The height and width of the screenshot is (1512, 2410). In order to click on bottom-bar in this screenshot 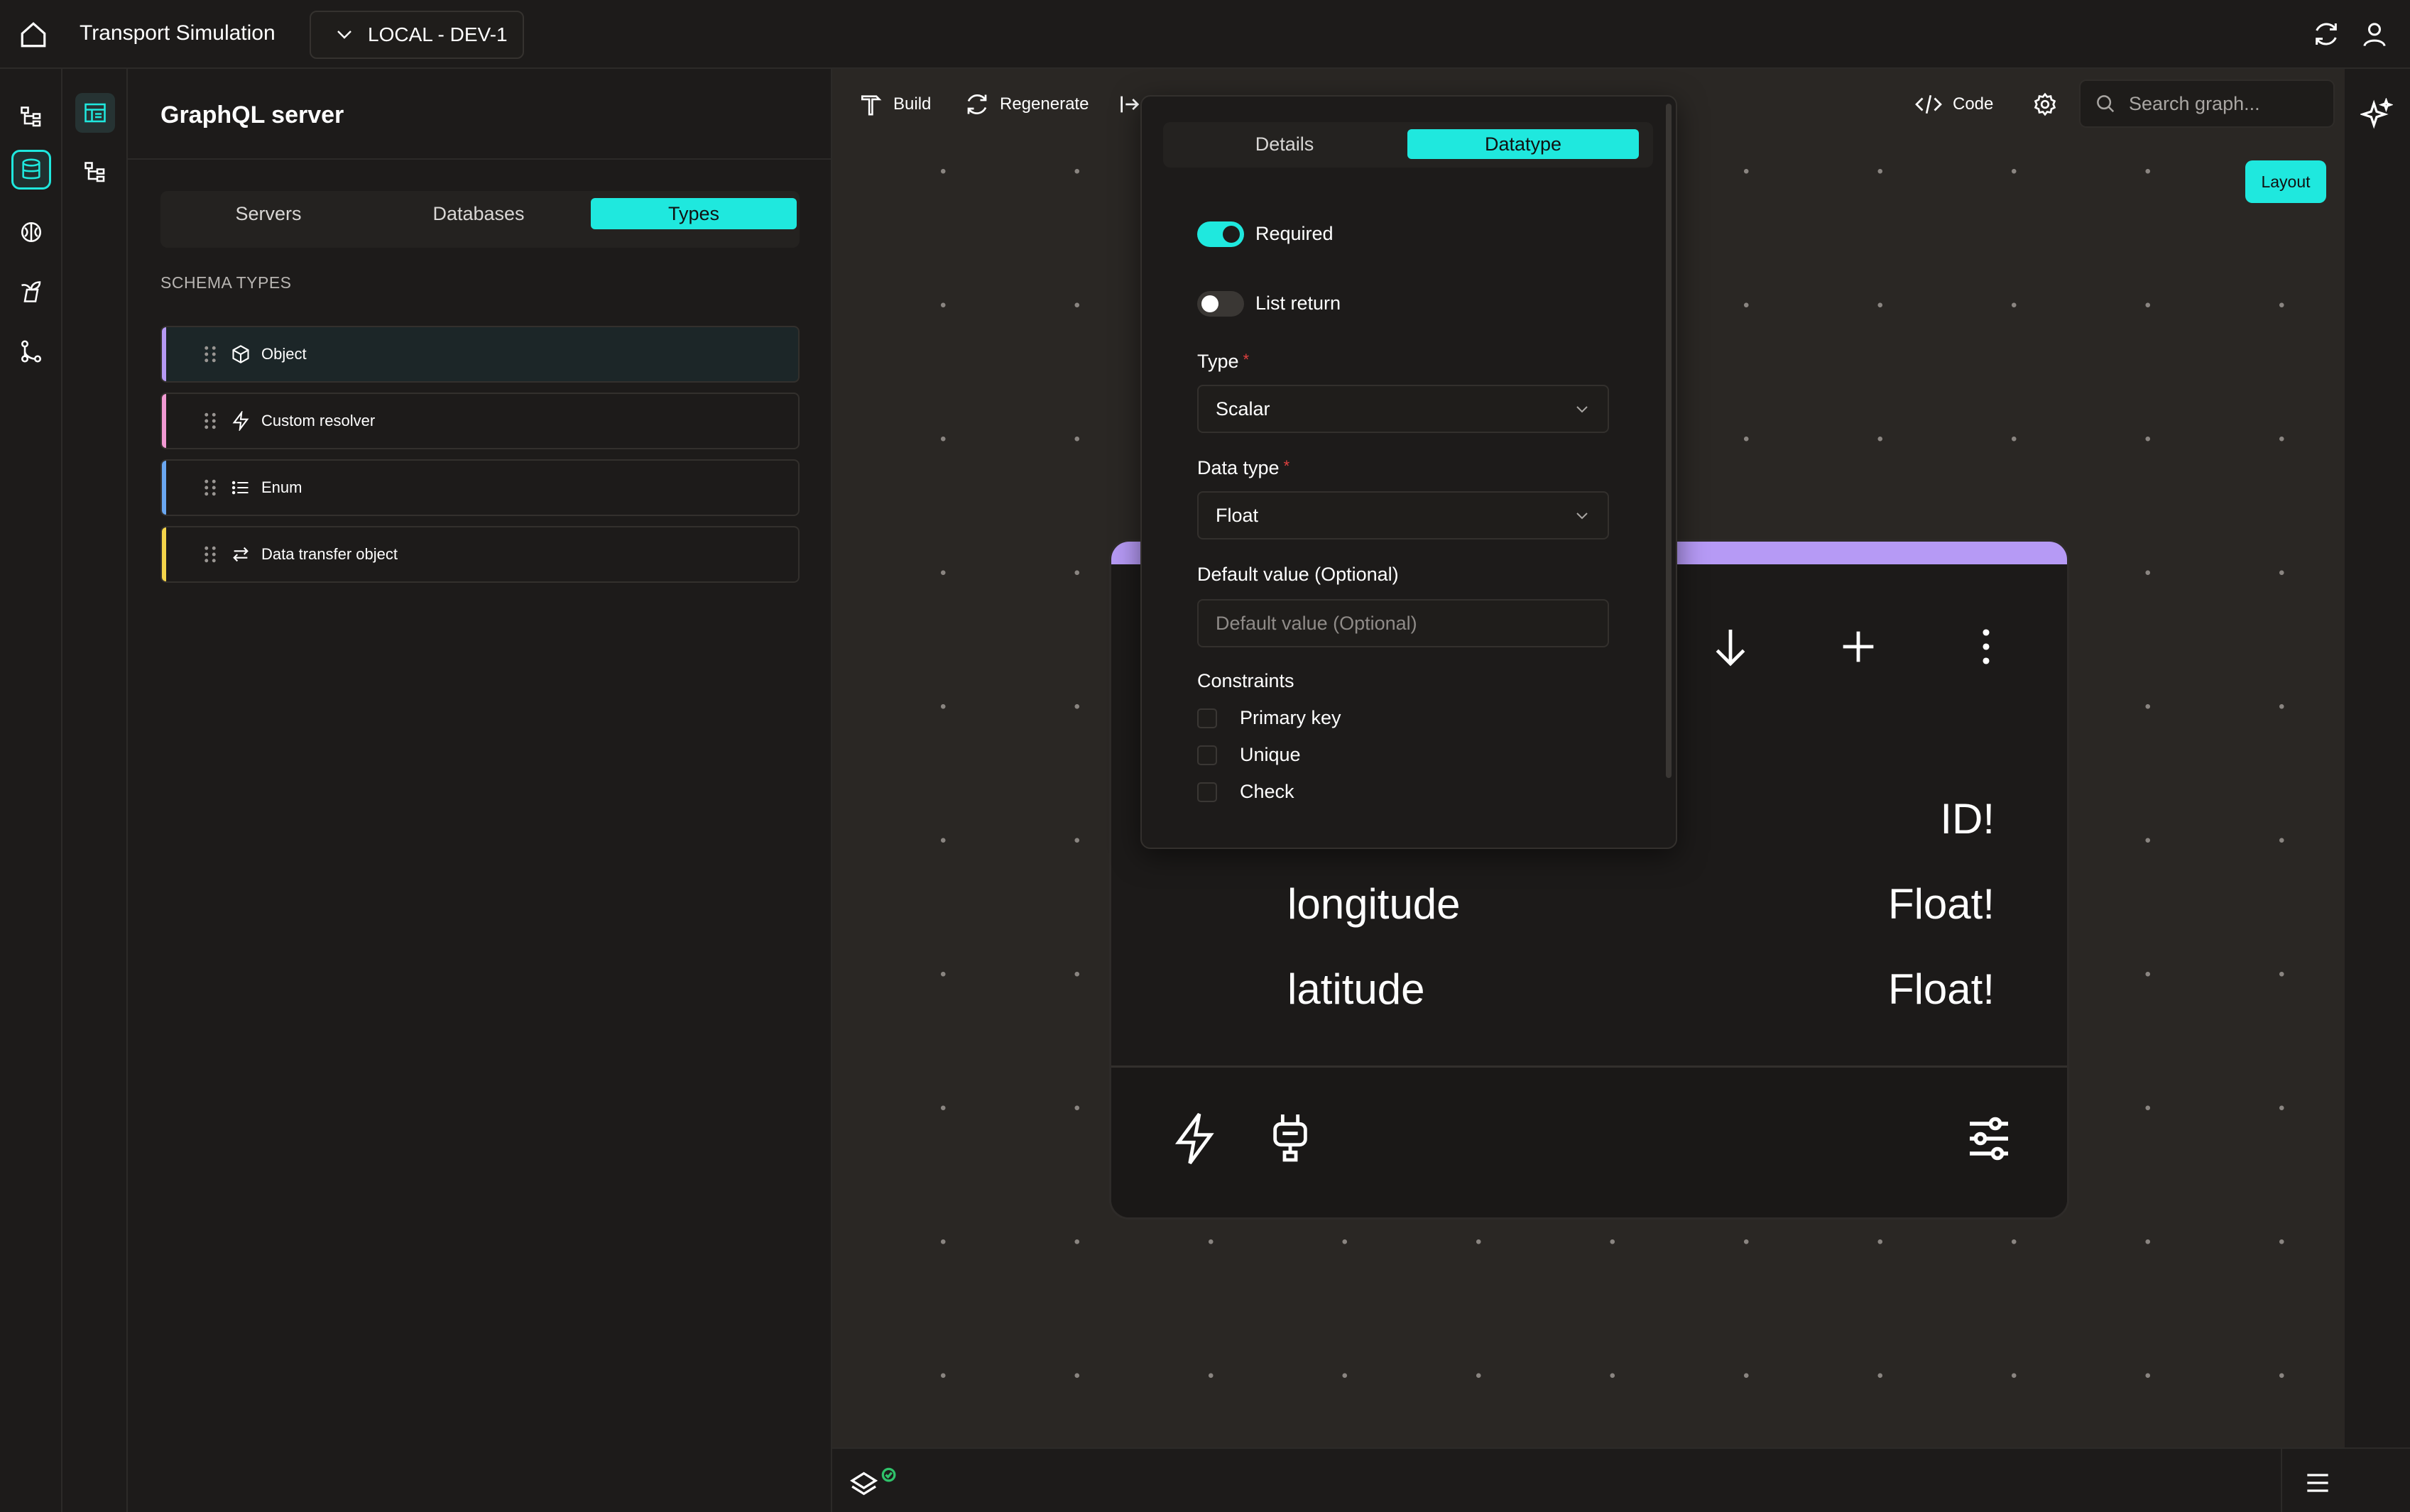, I will do `click(1621, 1480)`.